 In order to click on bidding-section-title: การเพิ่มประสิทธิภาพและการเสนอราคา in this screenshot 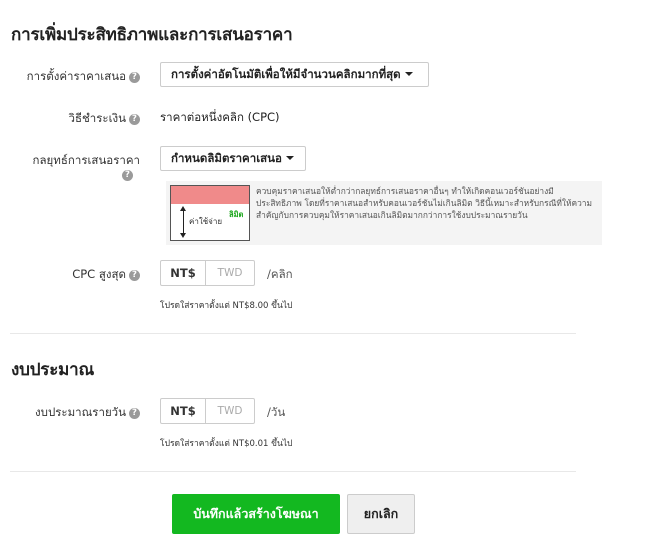, I will do `click(152, 35)`.